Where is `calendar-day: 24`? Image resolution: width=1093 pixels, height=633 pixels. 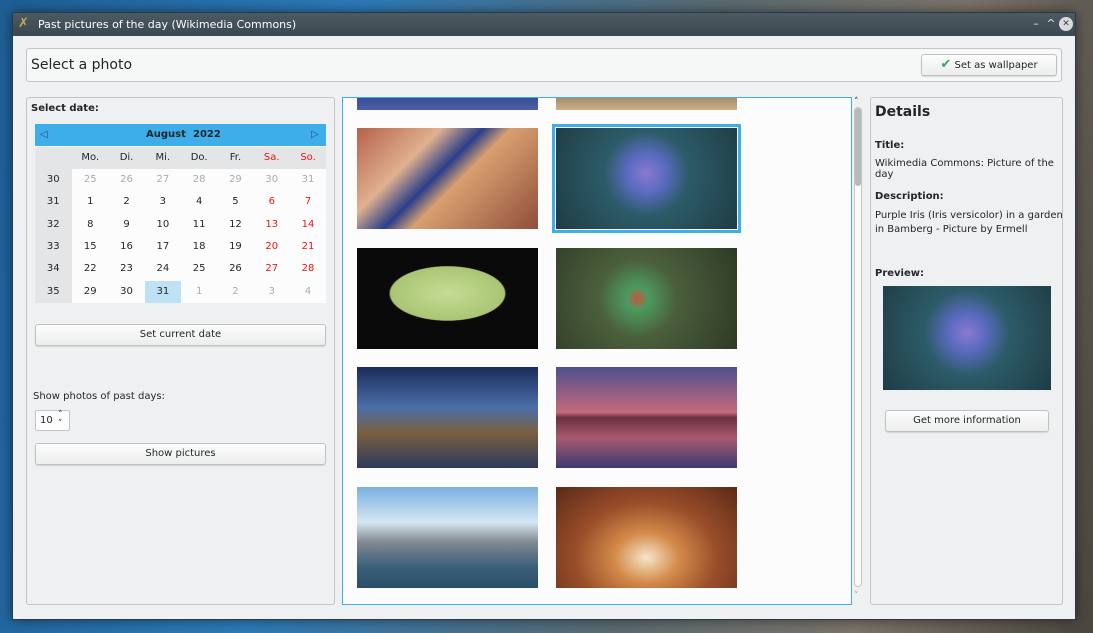 calendar-day: 24 is located at coordinates (163, 269).